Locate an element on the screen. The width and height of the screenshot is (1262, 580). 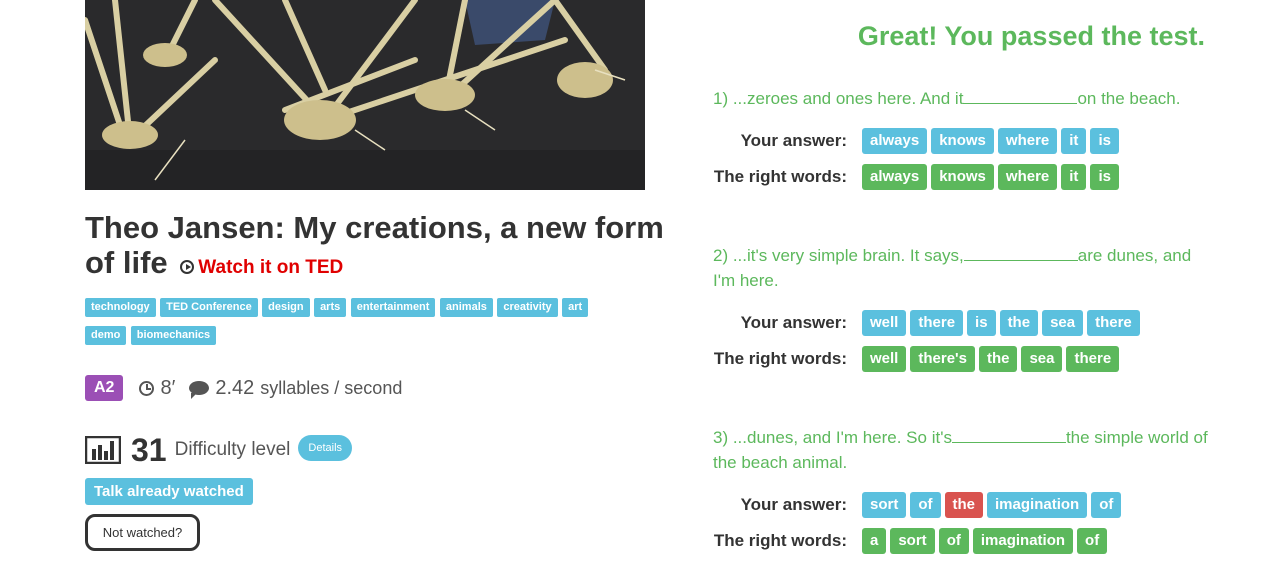
right-word-chip: sea is located at coordinates (1042, 359).